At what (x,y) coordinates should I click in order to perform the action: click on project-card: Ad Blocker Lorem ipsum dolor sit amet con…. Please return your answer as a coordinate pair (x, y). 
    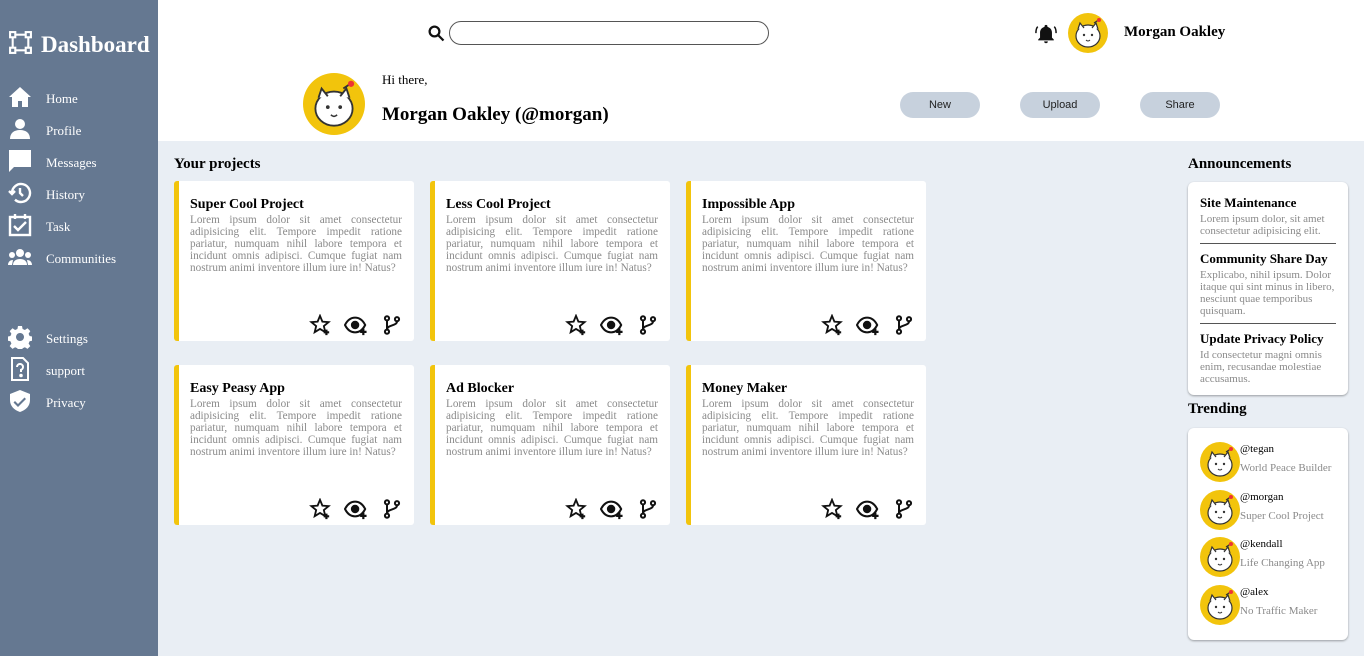
    Looking at the image, I should click on (550, 445).